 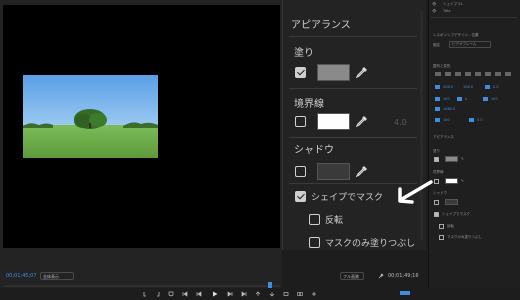 I want to click on fill-checkbox-small, so click(x=436, y=159).